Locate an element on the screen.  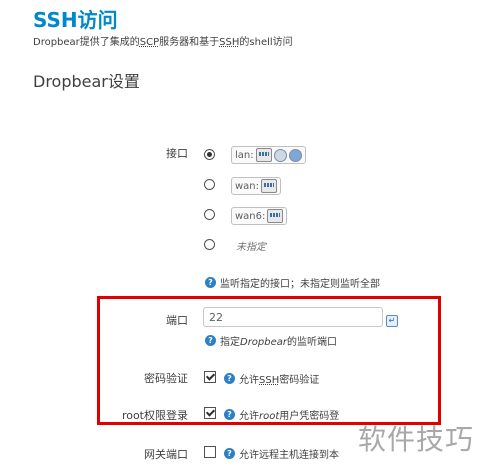
interface-help: ? 监听指定的接口；未指定则监听全部 is located at coordinates (292, 282).